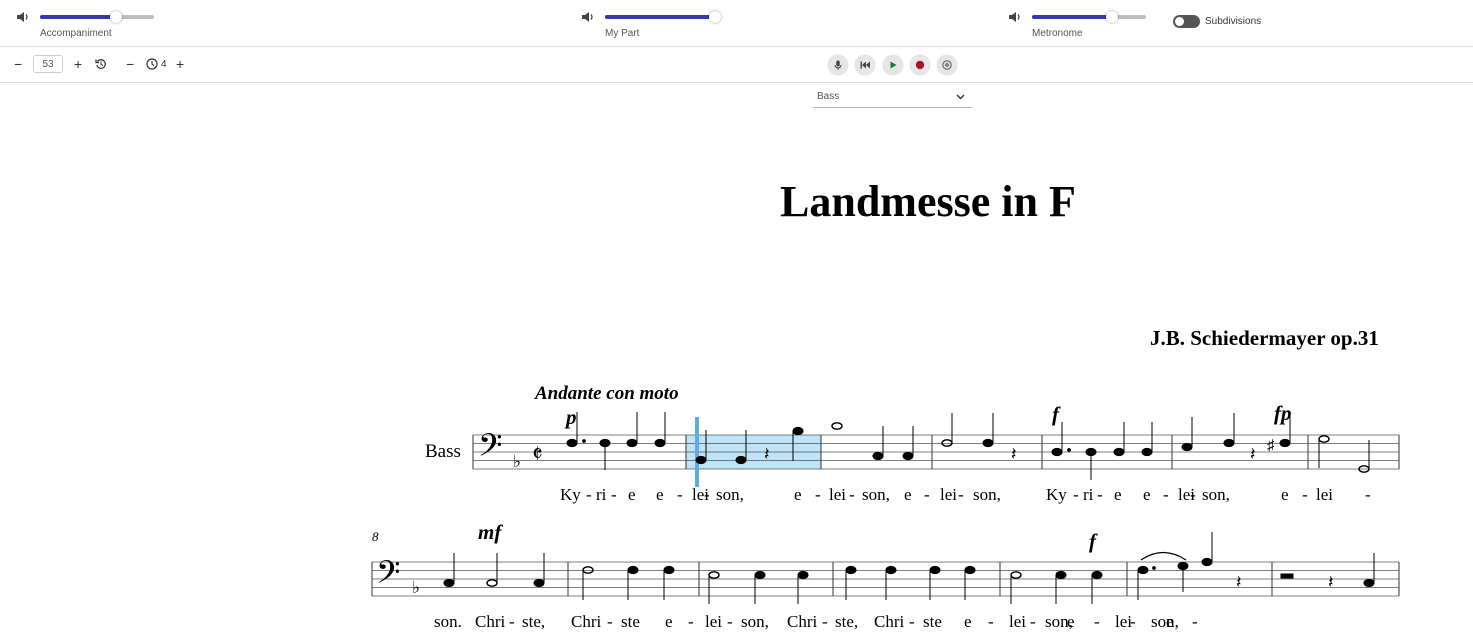  What do you see at coordinates (448, 621) in the screenshot?
I see `lyric-syllable: son.` at bounding box center [448, 621].